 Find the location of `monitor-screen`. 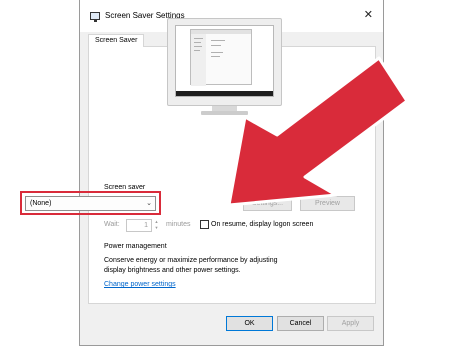

monitor-screen is located at coordinates (224, 61).